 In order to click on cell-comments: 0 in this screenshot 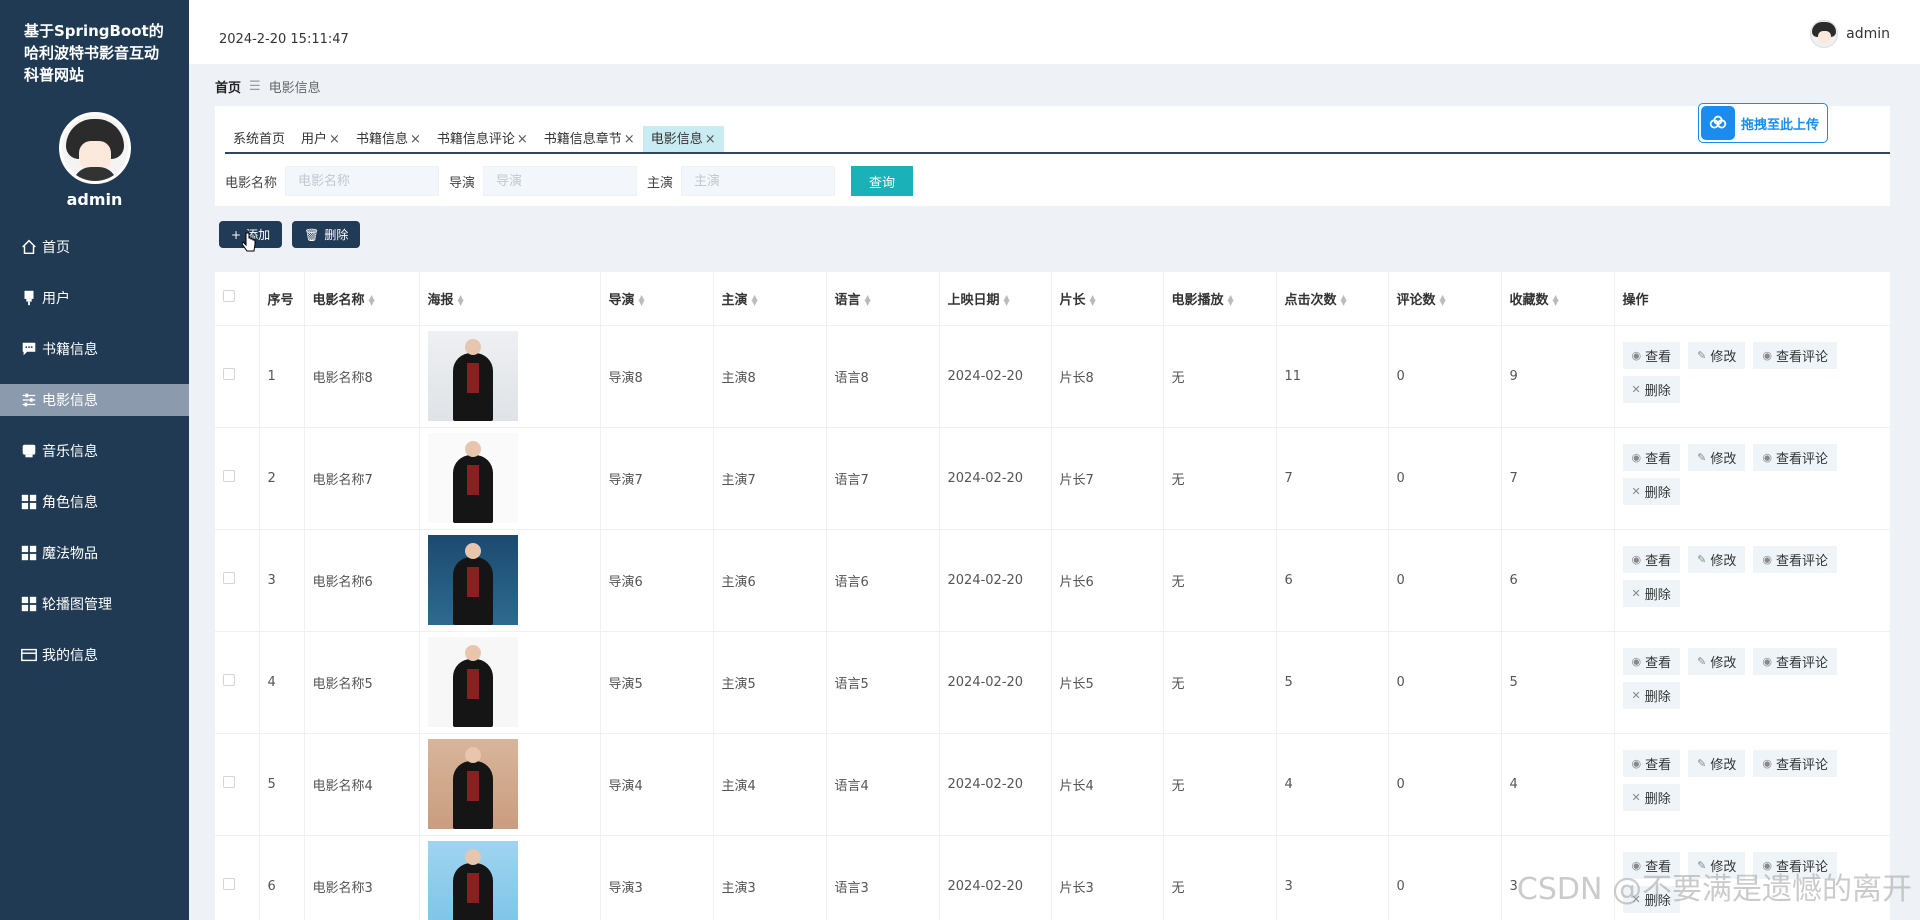, I will do `click(1445, 478)`.